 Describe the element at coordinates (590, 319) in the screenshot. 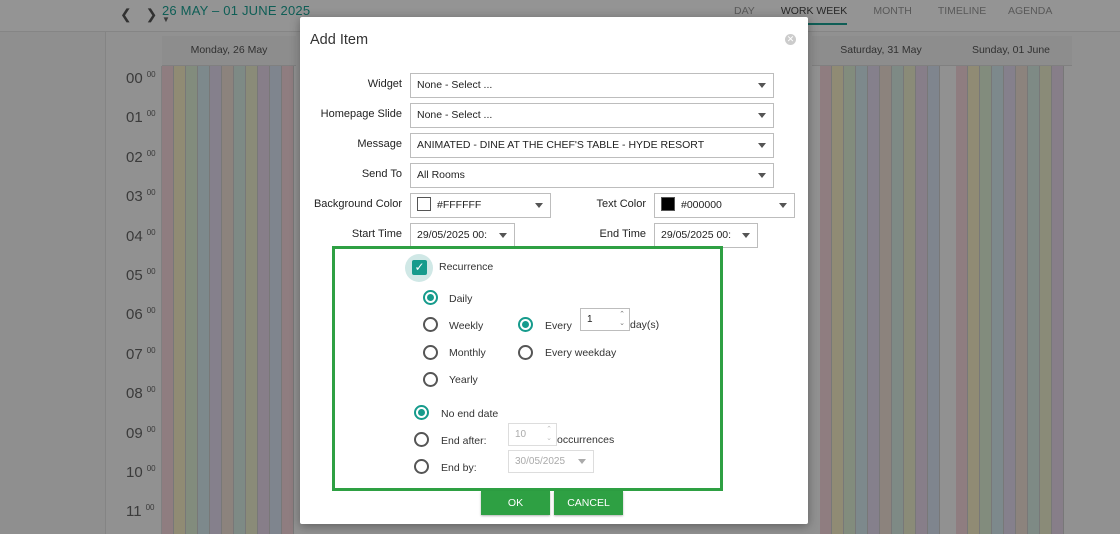

I see `every-days-value: 1` at that location.